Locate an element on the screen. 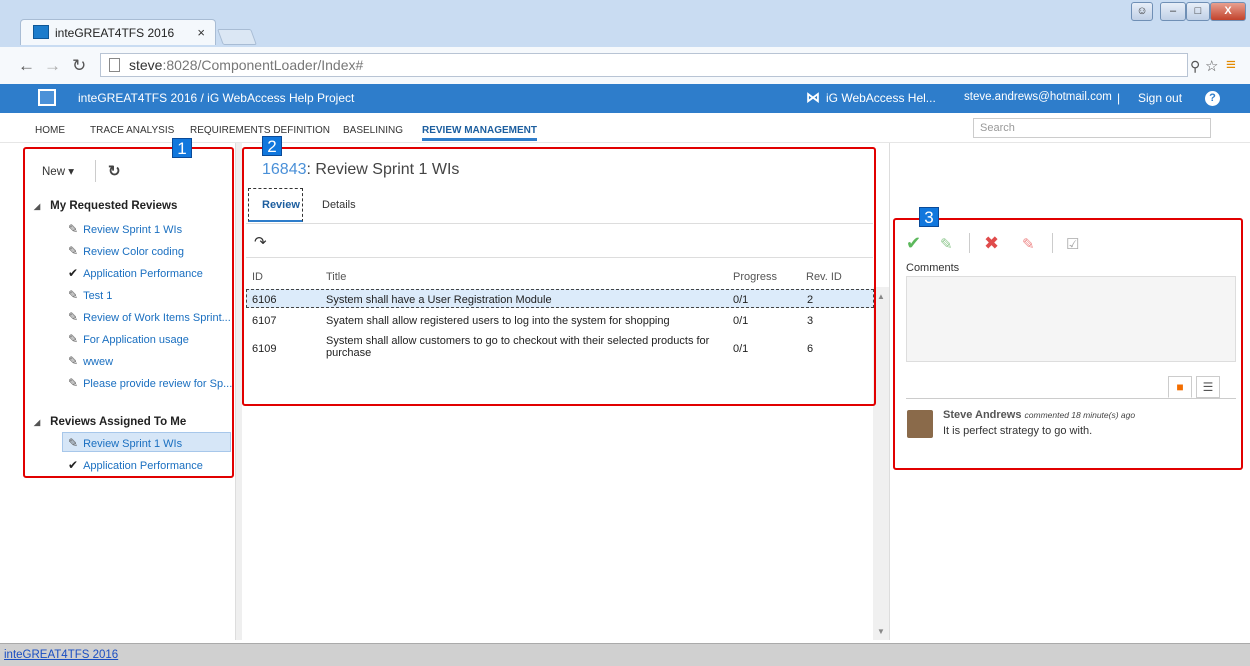  tree-item-label: wwew is located at coordinates (98, 362).